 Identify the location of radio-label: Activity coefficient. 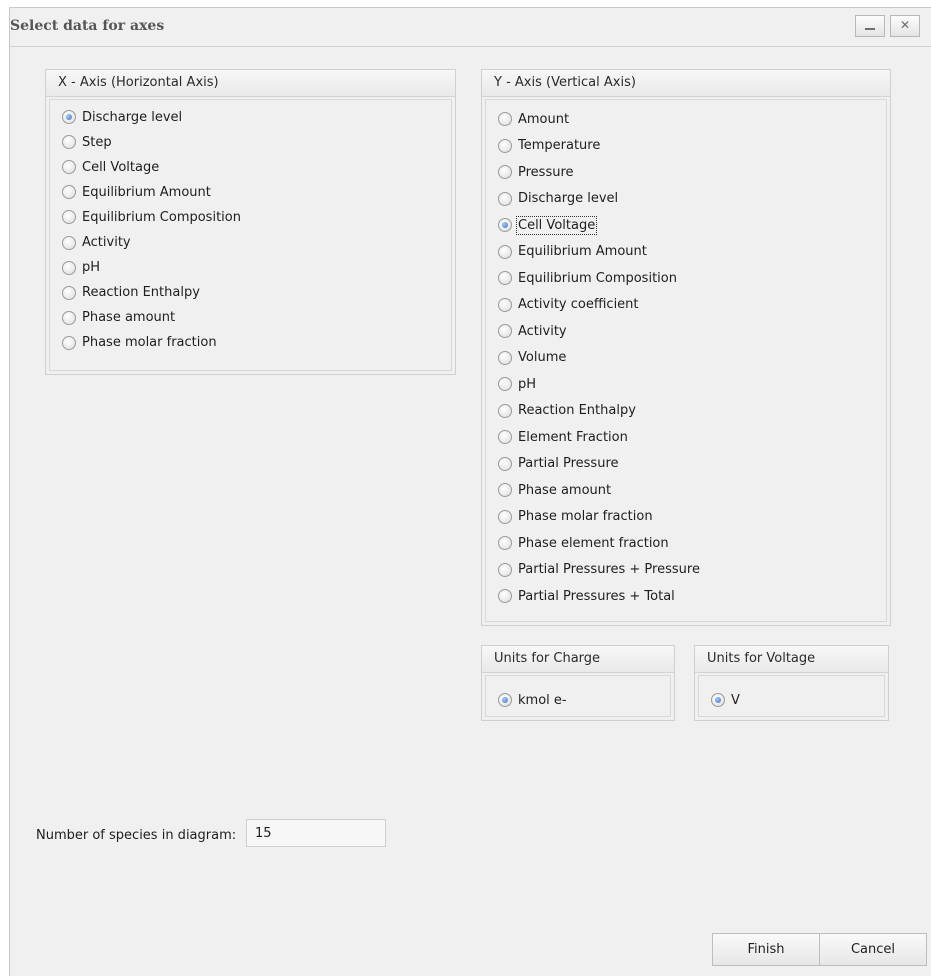
(578, 304).